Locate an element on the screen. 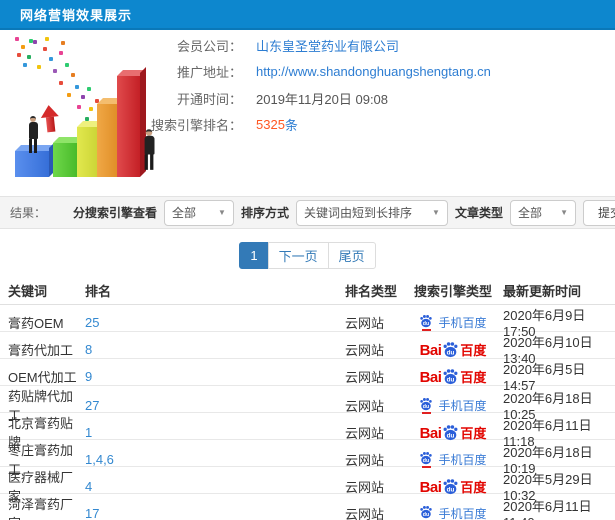 This screenshot has height=520, width=615. rank-link: 8 is located at coordinates (88, 349).